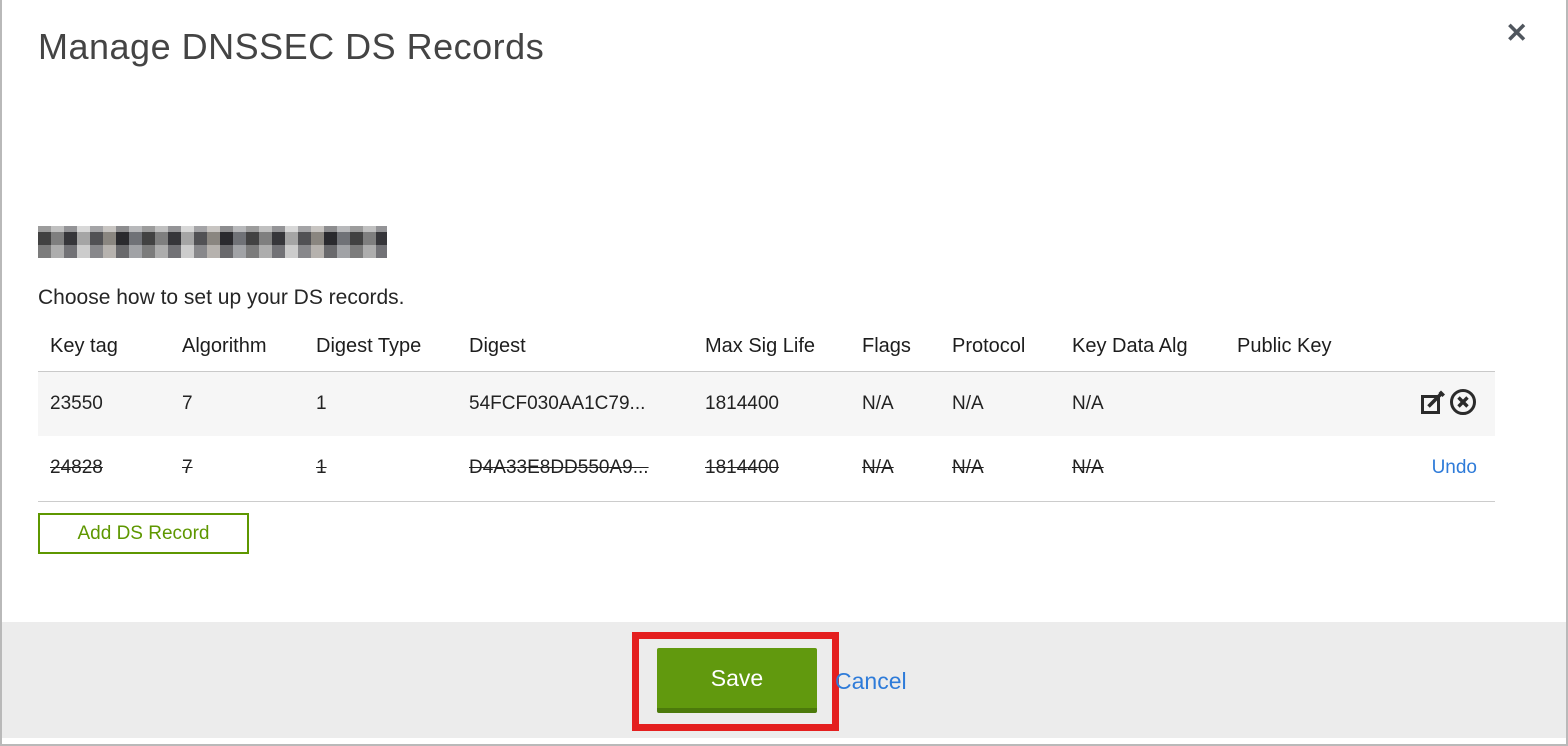 Image resolution: width=1568 pixels, height=746 pixels. What do you see at coordinates (76, 468) in the screenshot?
I see `cell-key-tag: 24828` at bounding box center [76, 468].